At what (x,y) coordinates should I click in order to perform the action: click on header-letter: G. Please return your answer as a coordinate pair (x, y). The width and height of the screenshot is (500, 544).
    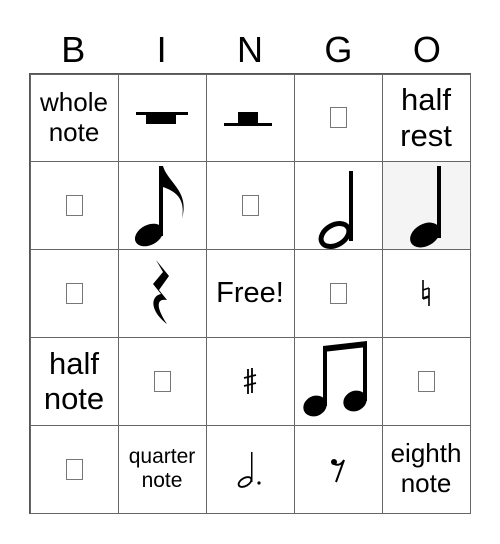
    Looking at the image, I should click on (338, 49).